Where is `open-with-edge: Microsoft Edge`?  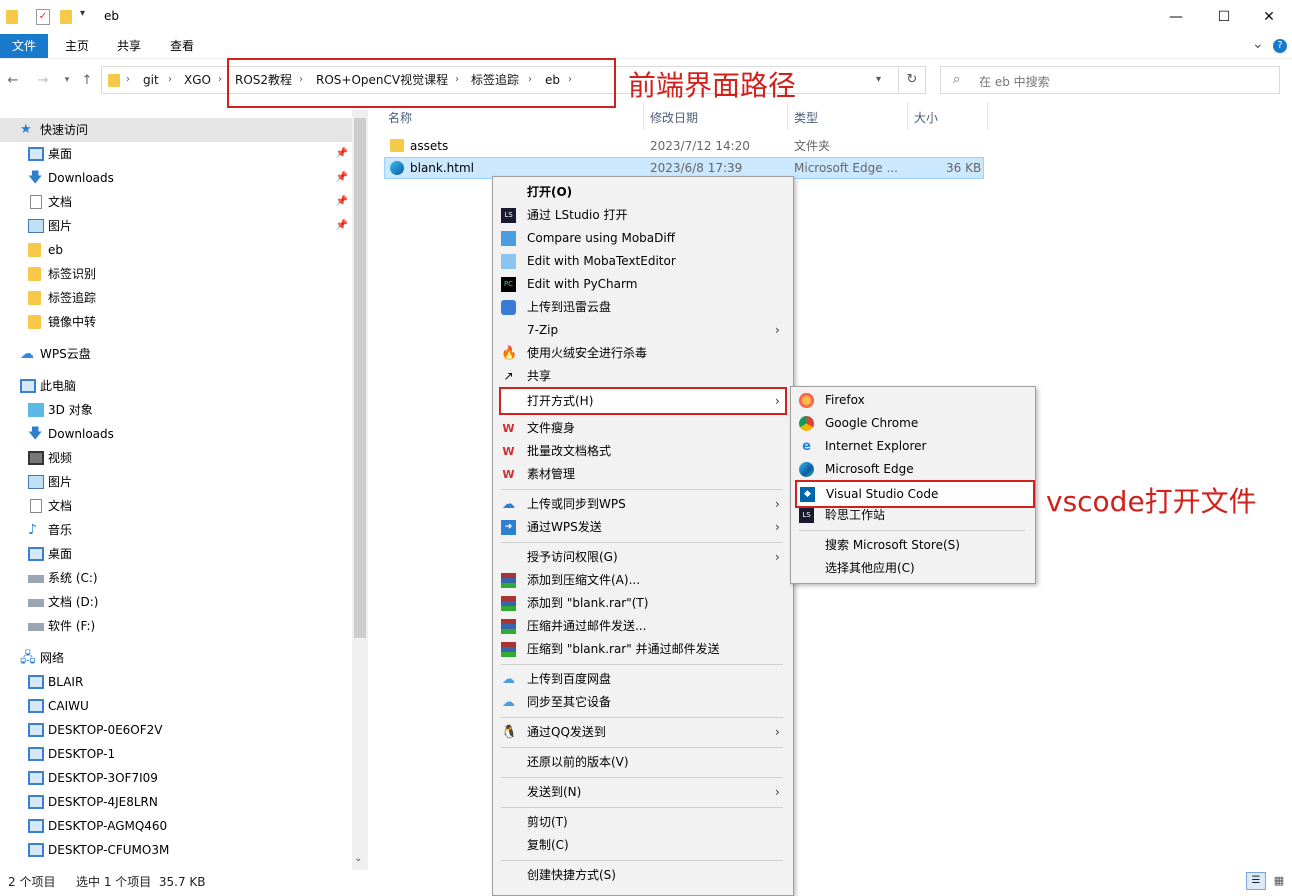
open-with-edge: Microsoft Edge is located at coordinates (912, 469).